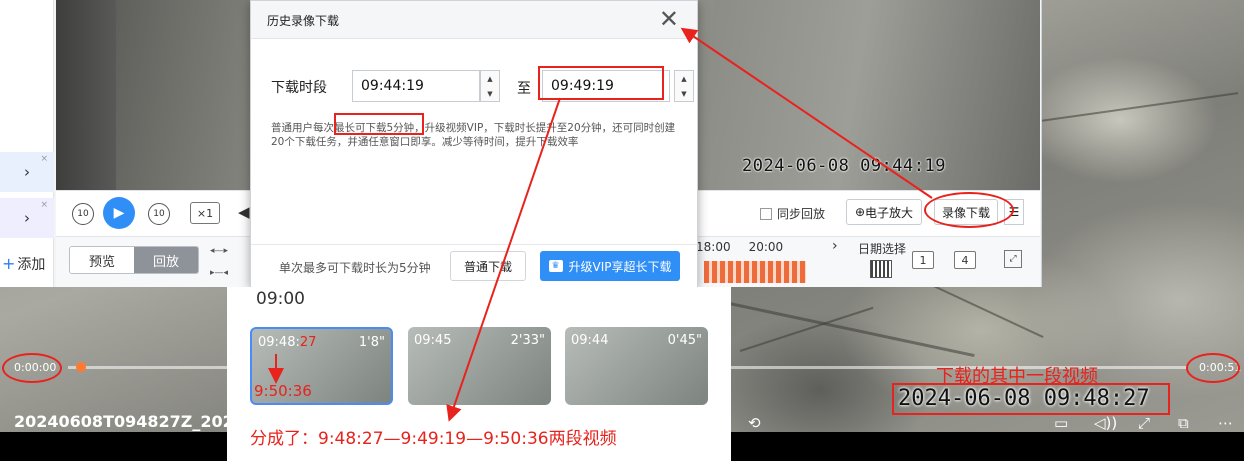  What do you see at coordinates (355, 268) in the screenshot?
I see `footer-limit-text: 单次最多可下载时长为5分钟` at bounding box center [355, 268].